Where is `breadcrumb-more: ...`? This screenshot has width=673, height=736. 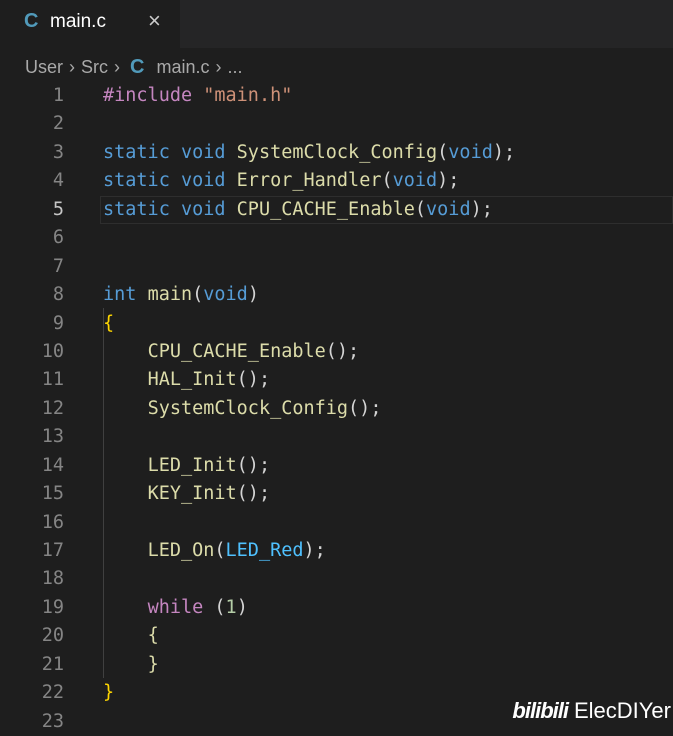
breadcrumb-more: ... is located at coordinates (234, 67).